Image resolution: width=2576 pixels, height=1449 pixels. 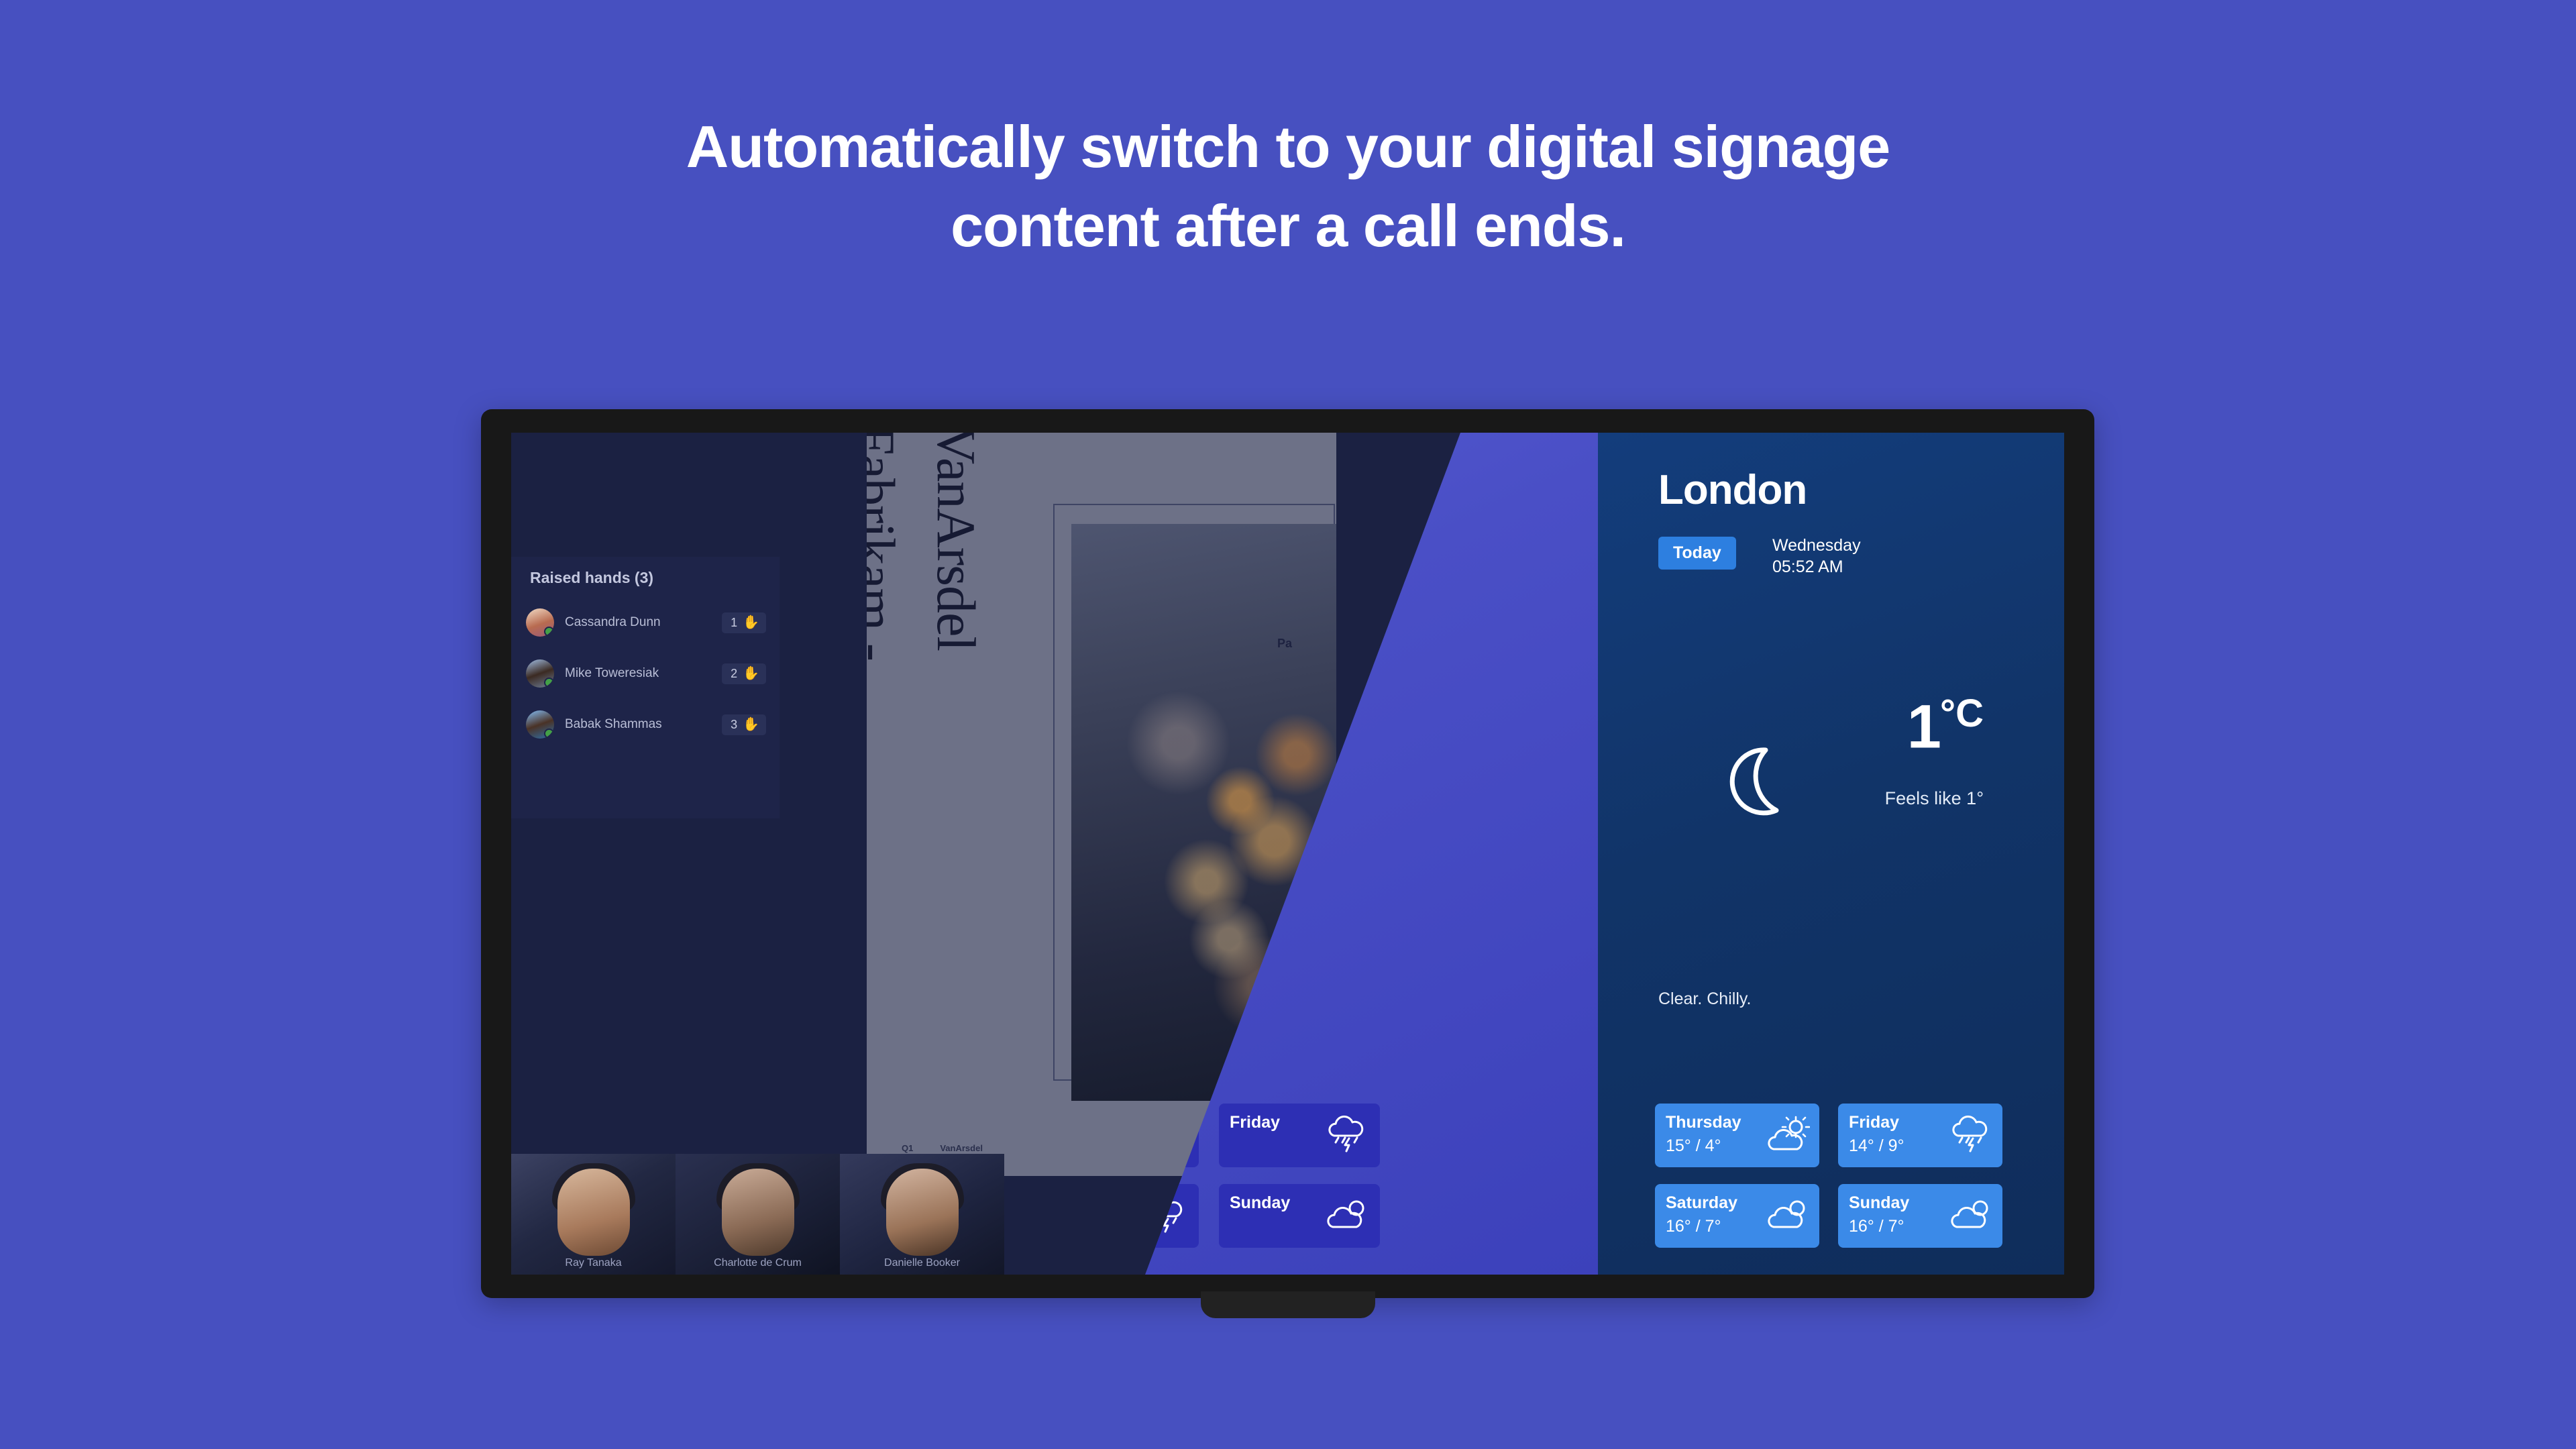 What do you see at coordinates (922, 1263) in the screenshot?
I see `participant-name: Danielle Booker` at bounding box center [922, 1263].